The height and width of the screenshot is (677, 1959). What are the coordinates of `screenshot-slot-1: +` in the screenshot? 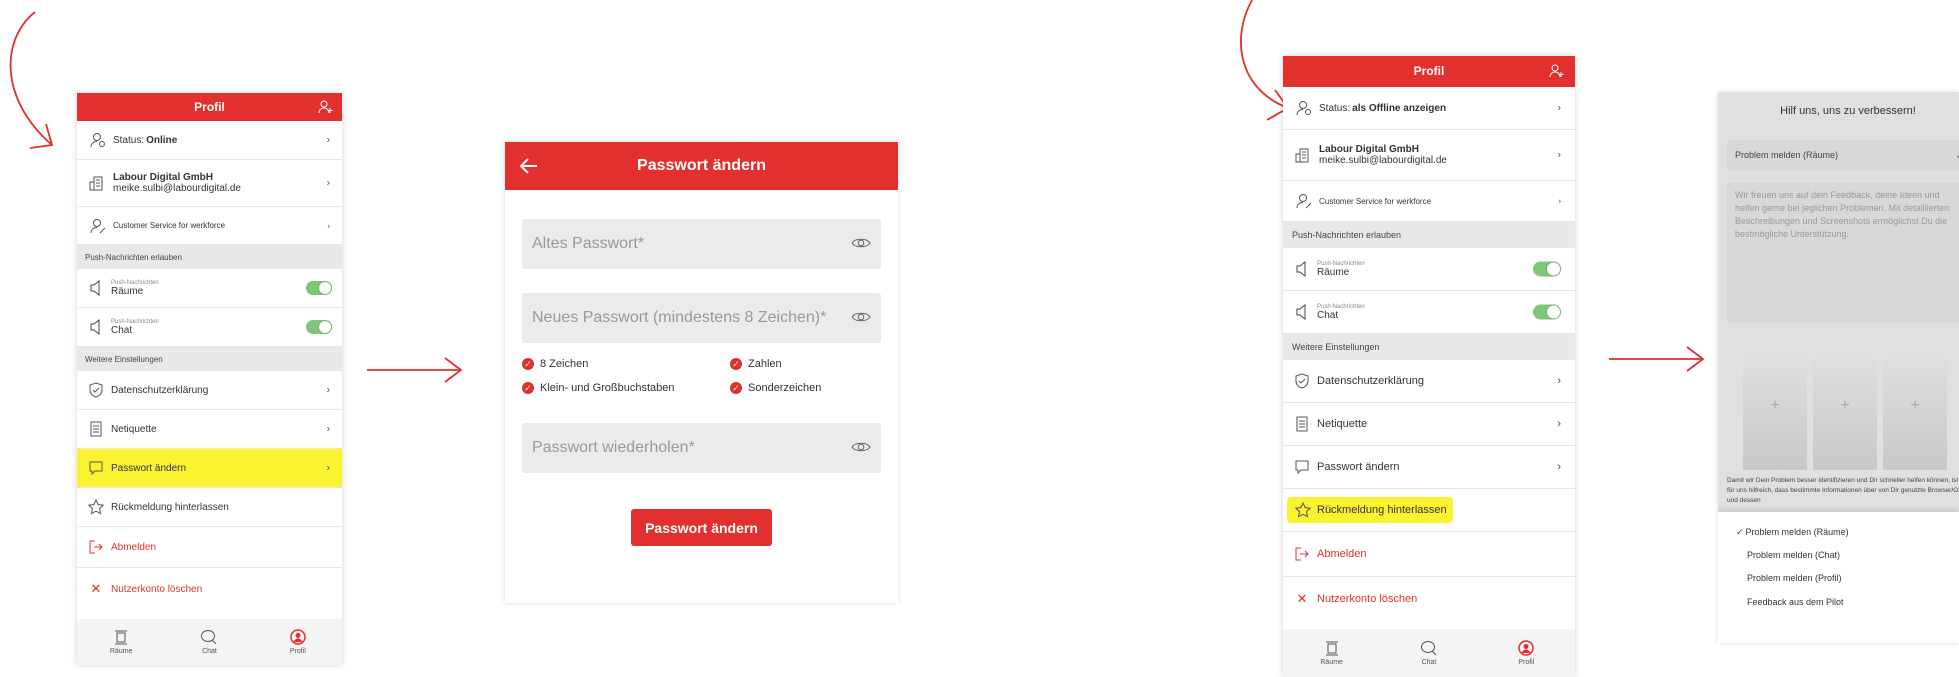 It's located at (1775, 406).